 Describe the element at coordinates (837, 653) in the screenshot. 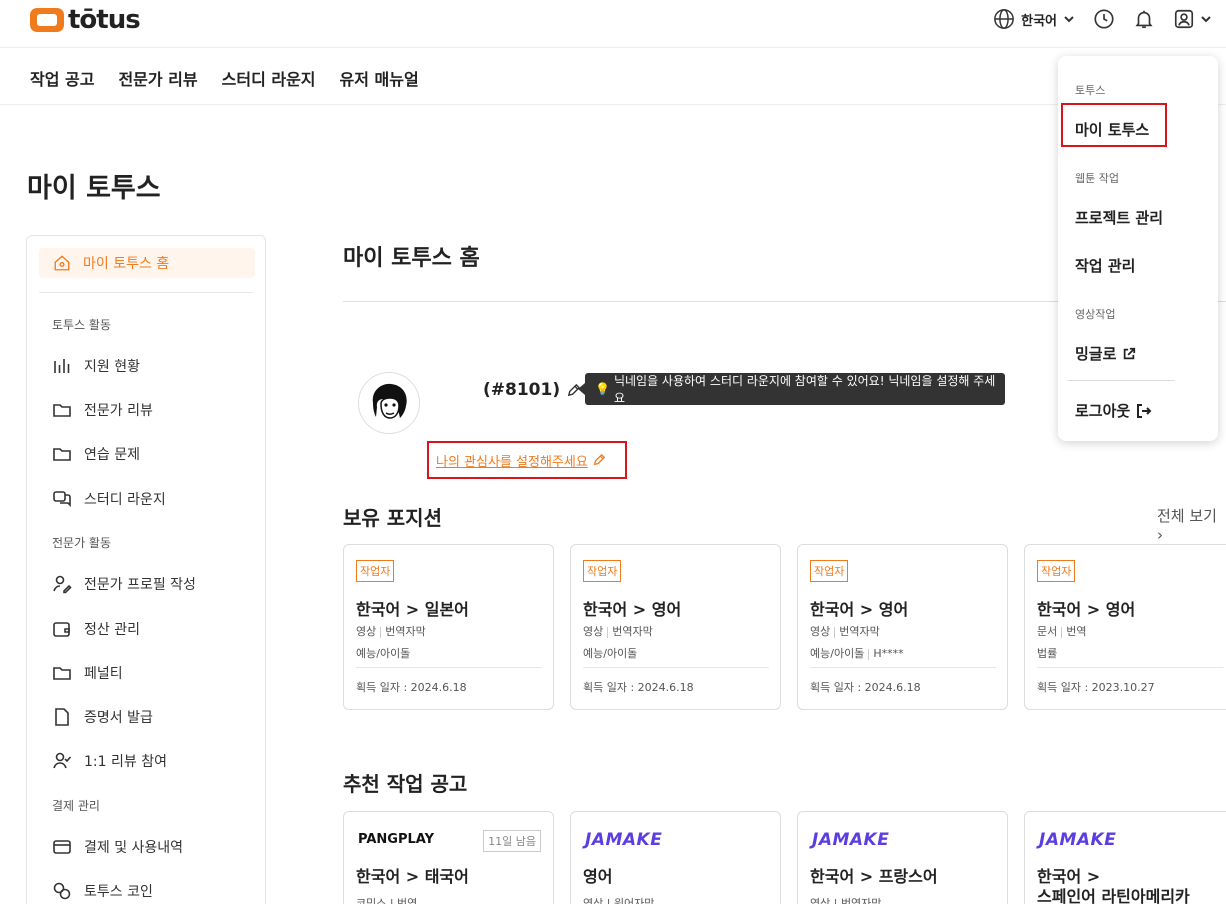

I see `genre-primary: 예능/아이돌` at that location.